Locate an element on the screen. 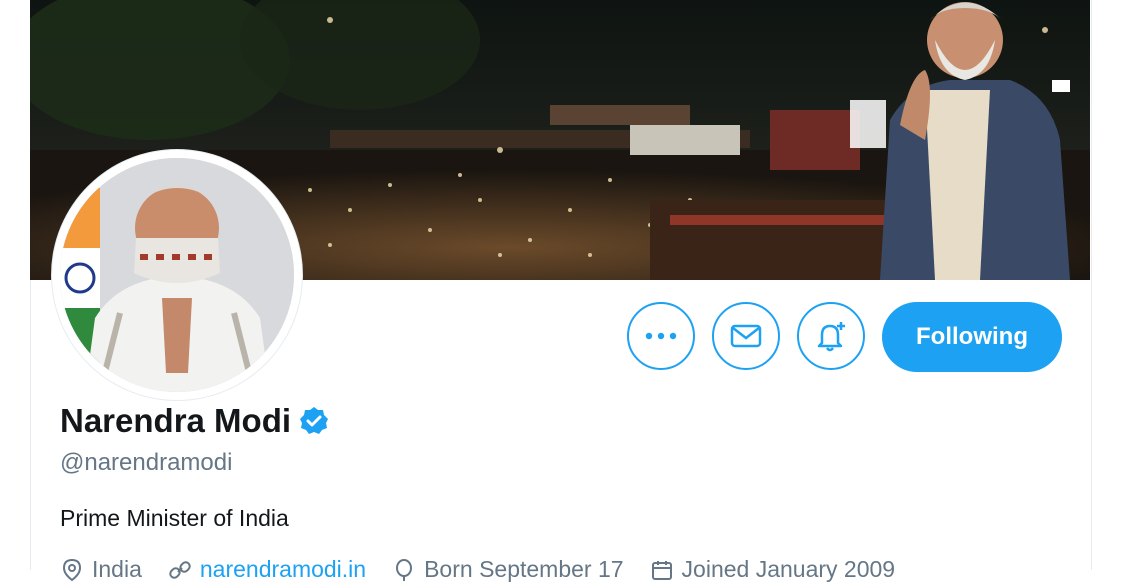  verified-badge-icon is located at coordinates (314, 420).